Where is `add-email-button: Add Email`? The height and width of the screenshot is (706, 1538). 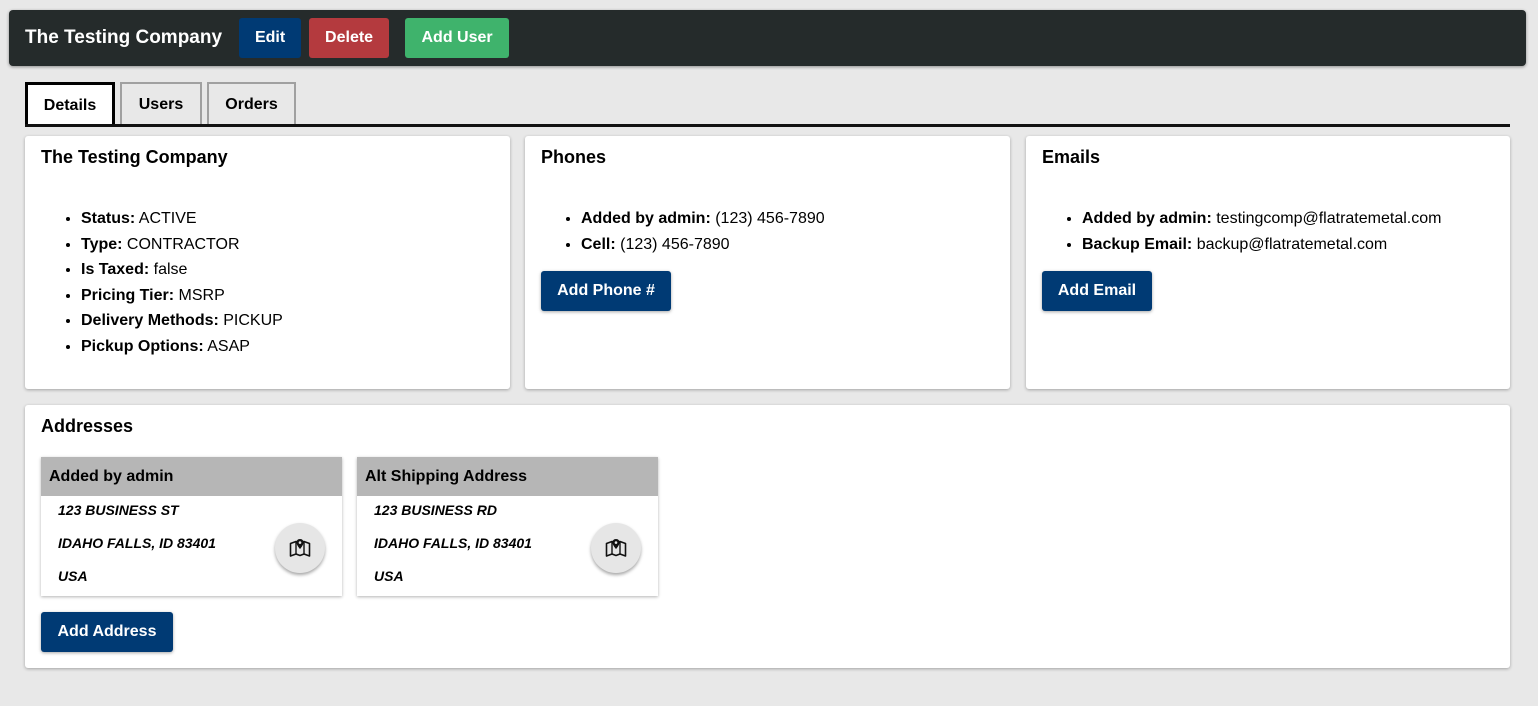
add-email-button: Add Email is located at coordinates (1097, 291).